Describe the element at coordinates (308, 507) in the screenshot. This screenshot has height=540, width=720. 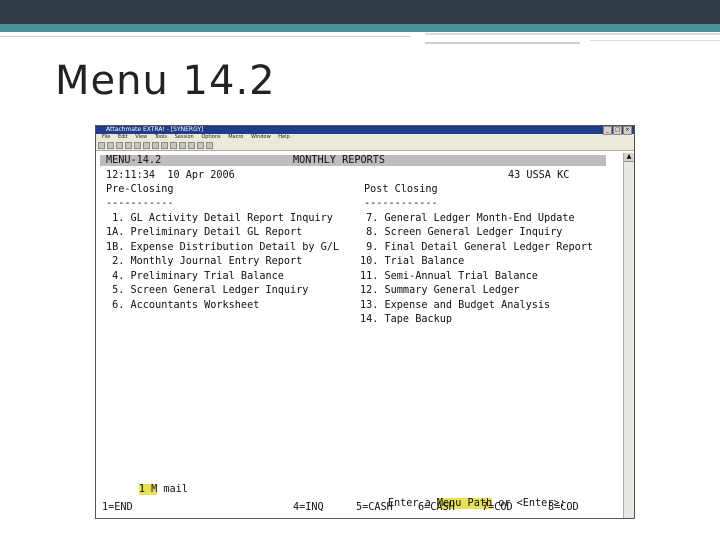
I see `function-key-inq: 4=INQ` at that location.